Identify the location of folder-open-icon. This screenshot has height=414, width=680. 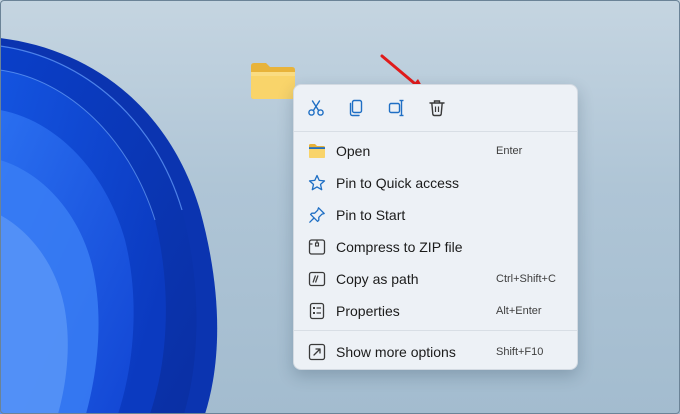
(317, 151).